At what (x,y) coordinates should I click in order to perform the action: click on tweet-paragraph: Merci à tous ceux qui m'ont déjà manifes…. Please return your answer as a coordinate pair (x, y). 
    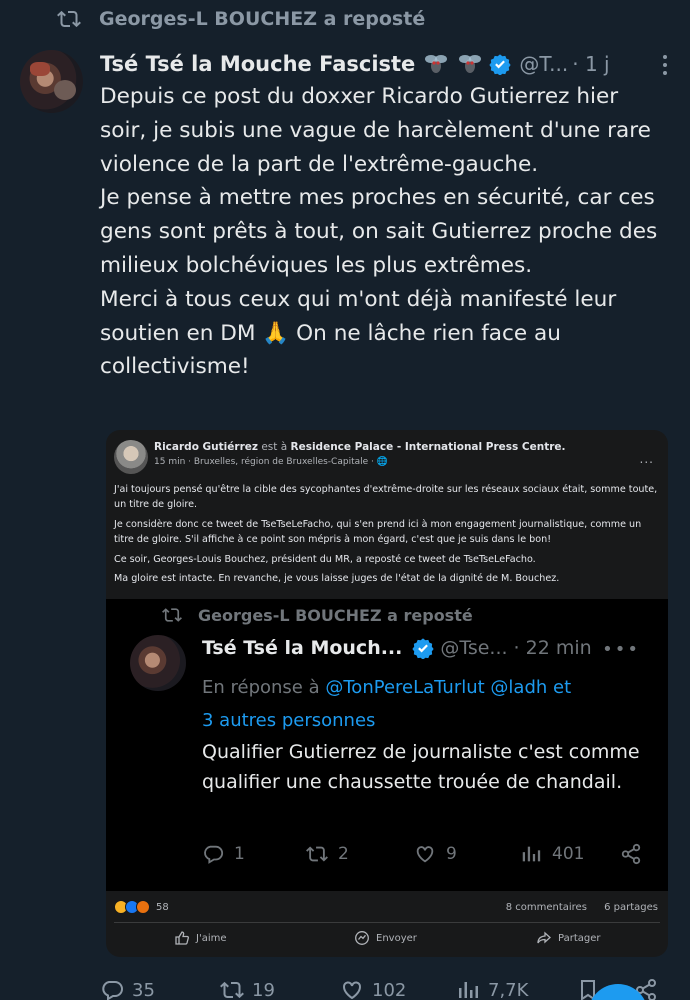
    Looking at the image, I should click on (358, 333).